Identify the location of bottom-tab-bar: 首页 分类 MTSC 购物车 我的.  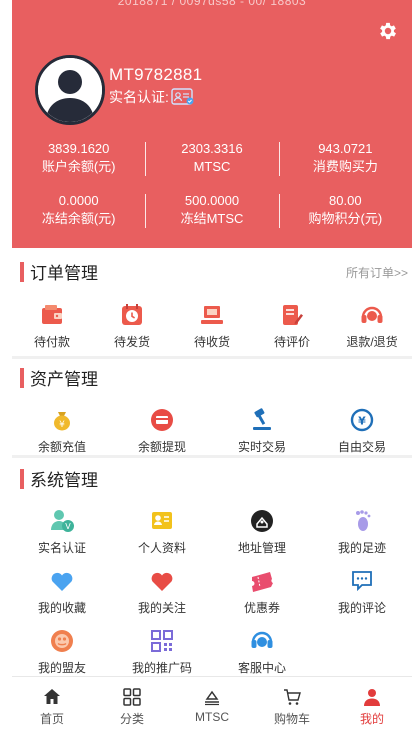
(212, 703).